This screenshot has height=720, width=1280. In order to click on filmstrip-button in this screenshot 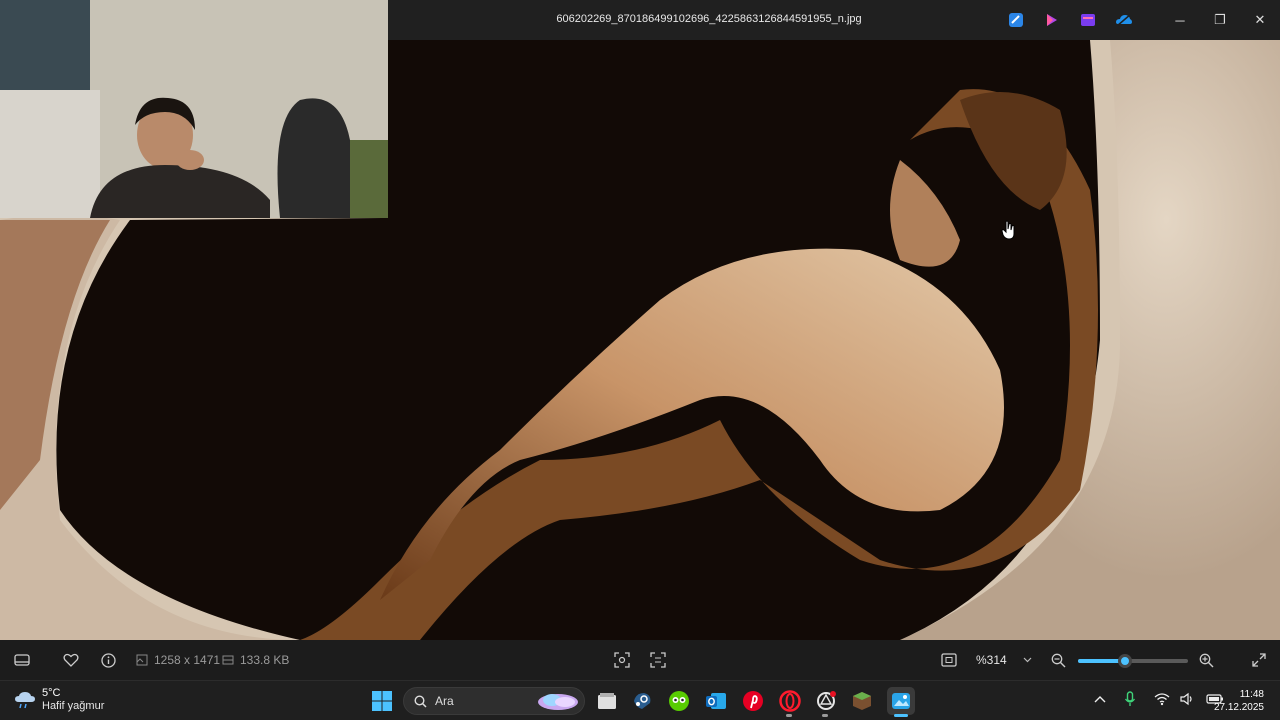, I will do `click(22, 660)`.